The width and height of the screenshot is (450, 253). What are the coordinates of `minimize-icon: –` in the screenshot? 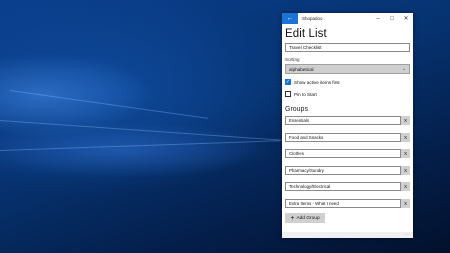 It's located at (378, 18).